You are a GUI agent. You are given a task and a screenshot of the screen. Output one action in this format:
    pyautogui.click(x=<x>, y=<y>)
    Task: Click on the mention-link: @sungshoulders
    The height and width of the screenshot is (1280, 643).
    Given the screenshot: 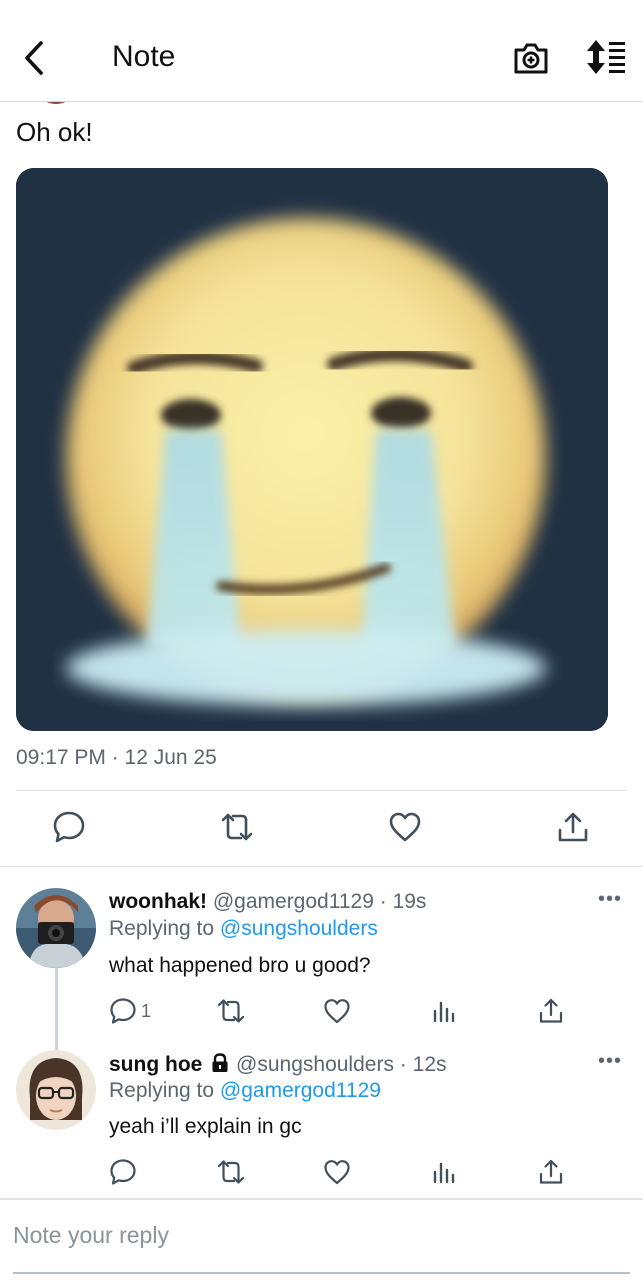 What is the action you would take?
    pyautogui.click(x=299, y=928)
    